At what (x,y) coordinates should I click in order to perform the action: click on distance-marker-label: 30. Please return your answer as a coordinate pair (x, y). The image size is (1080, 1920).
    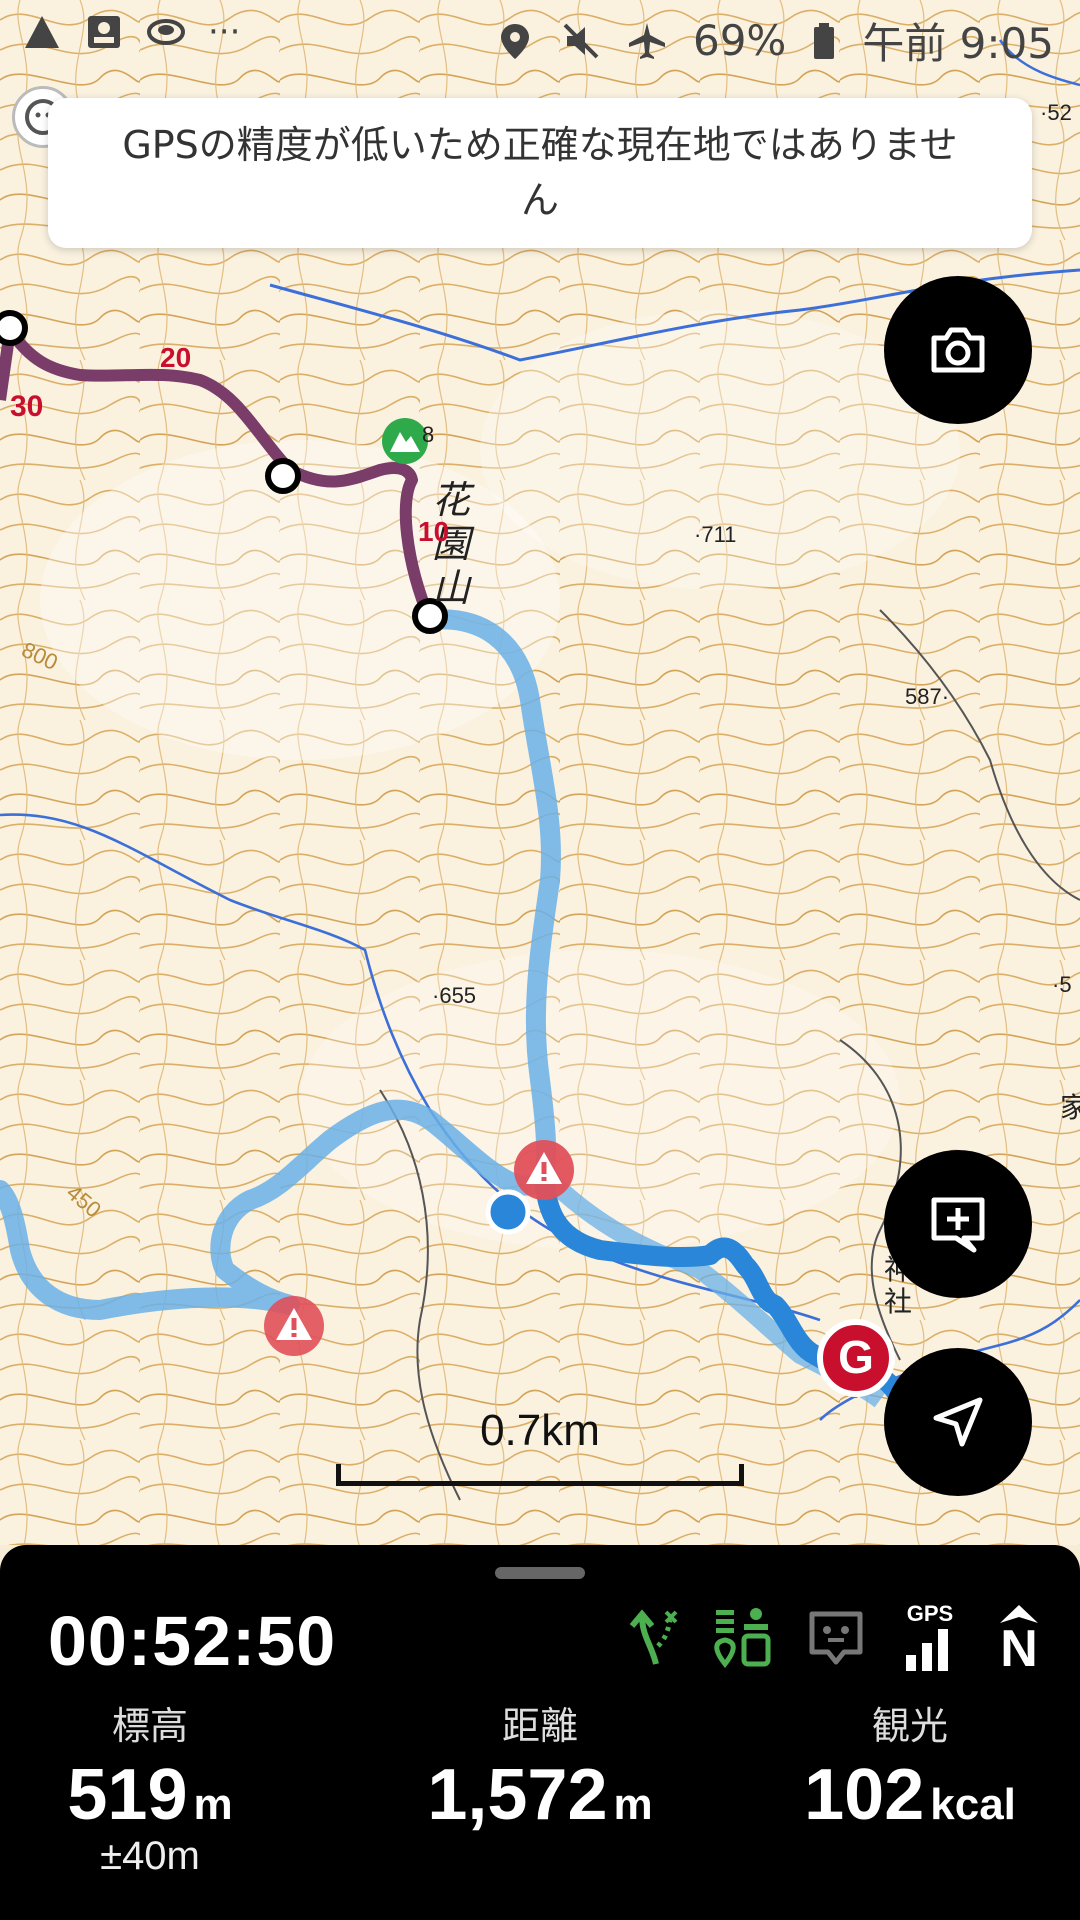
    Looking at the image, I should click on (27, 406).